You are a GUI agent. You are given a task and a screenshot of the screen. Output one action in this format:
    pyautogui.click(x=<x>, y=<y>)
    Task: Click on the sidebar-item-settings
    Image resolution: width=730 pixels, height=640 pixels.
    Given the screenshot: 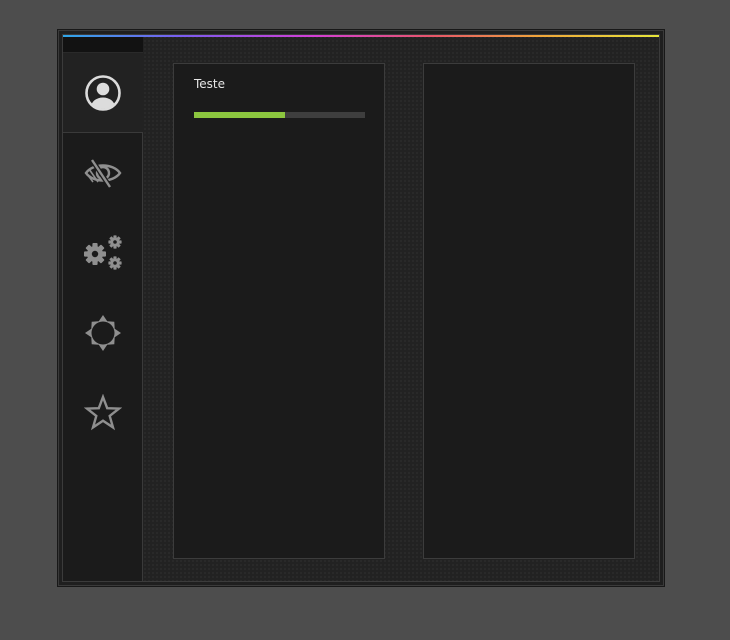 What is the action you would take?
    pyautogui.click(x=103, y=253)
    